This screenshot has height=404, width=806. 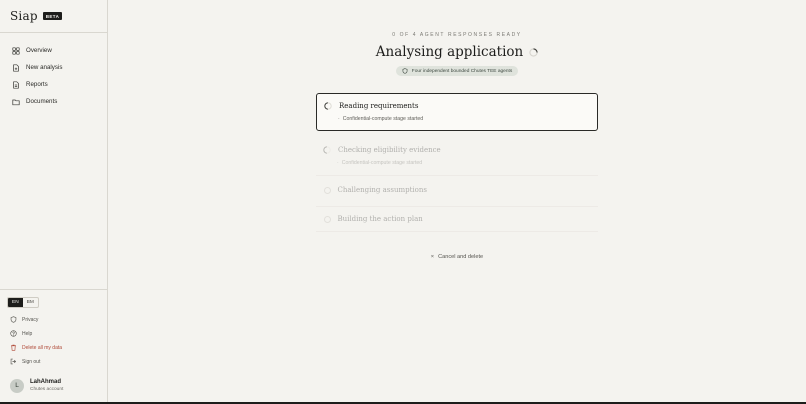 What do you see at coordinates (457, 219) in the screenshot?
I see `step-building-action-plan: Building the action plan` at bounding box center [457, 219].